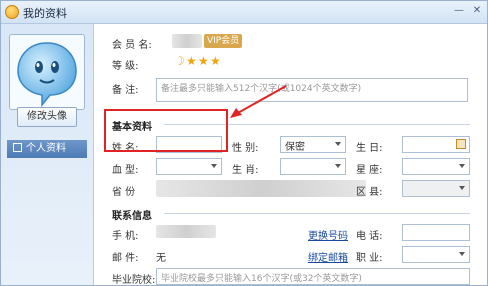  Describe the element at coordinates (187, 41) in the screenshot. I see `member-name-redacted` at that location.